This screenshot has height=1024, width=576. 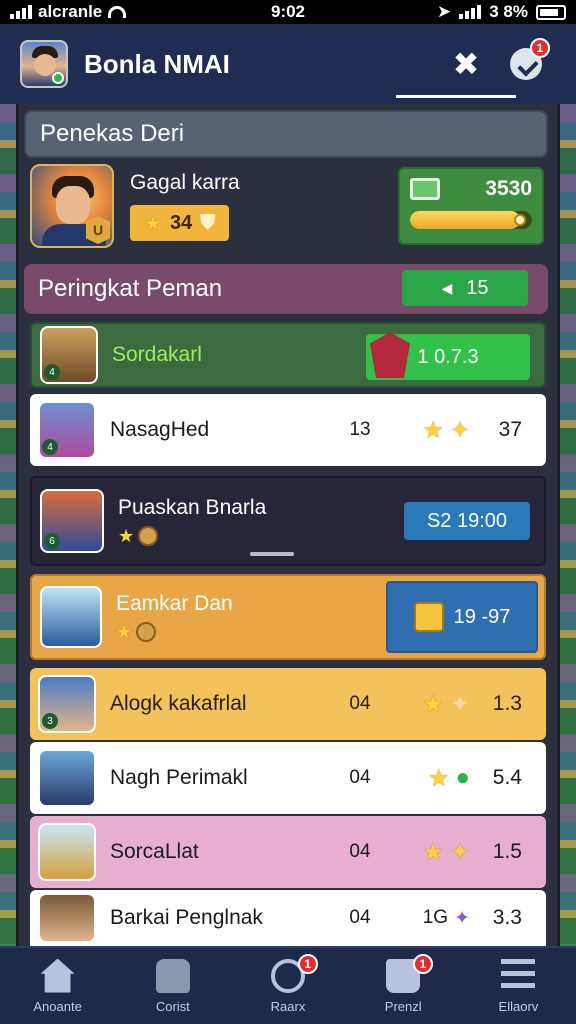 I want to click on row-value: 3.3, so click(x=507, y=917).